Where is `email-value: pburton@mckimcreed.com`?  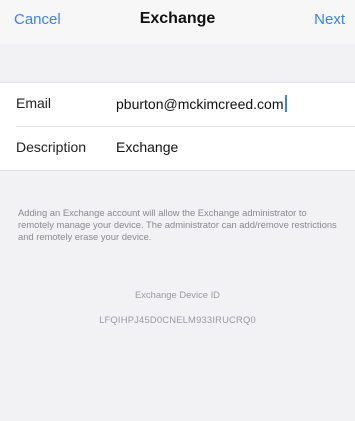 email-value: pburton@mckimcreed.com is located at coordinates (200, 104).